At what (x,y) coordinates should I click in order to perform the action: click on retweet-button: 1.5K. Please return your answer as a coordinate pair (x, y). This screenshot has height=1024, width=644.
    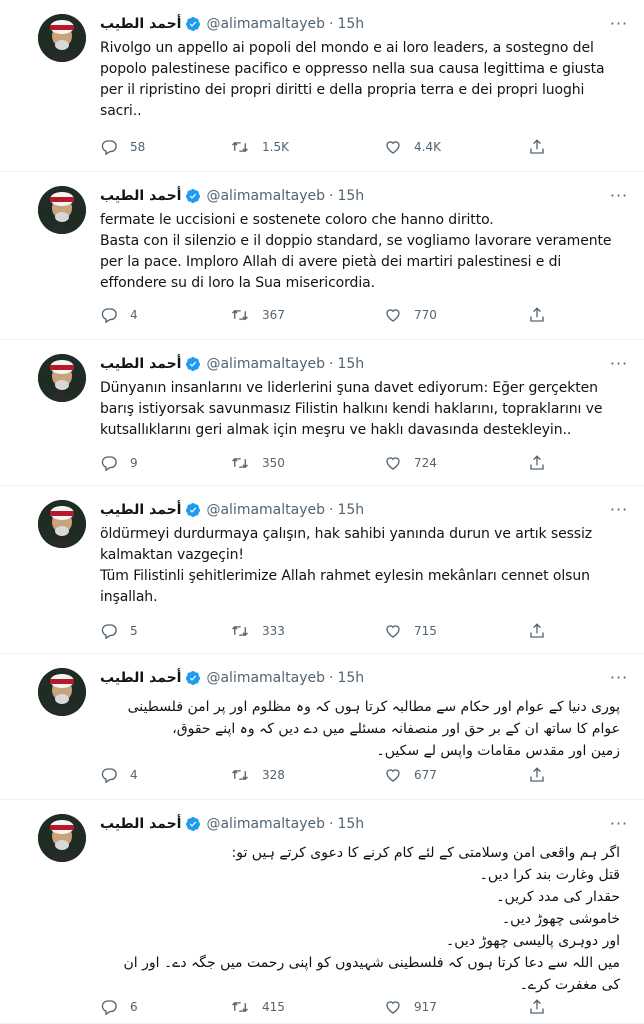
    Looking at the image, I should click on (259, 147).